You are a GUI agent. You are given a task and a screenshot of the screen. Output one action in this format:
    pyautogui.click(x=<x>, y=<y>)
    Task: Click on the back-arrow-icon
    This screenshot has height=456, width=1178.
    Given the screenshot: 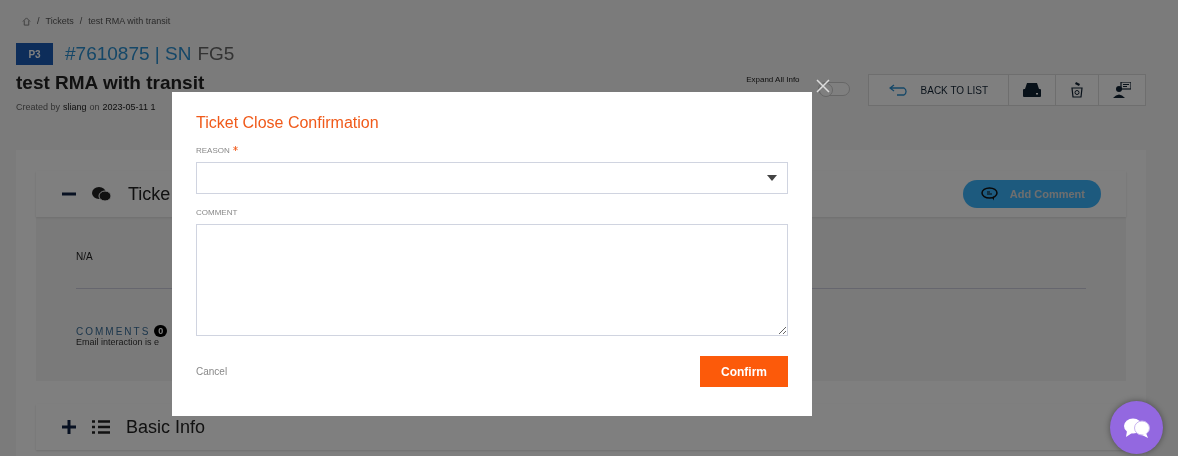 What is the action you would take?
    pyautogui.click(x=898, y=90)
    